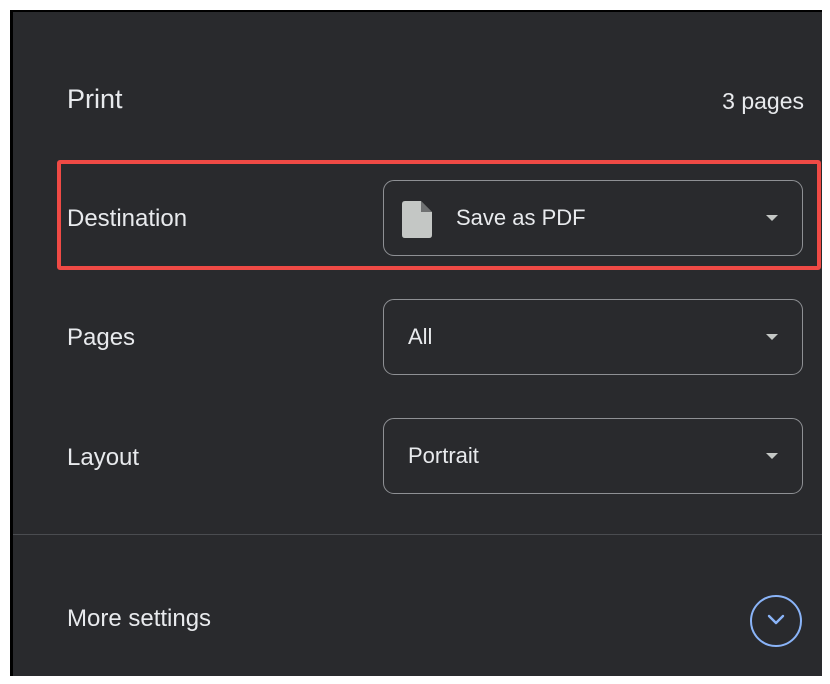 The width and height of the screenshot is (830, 684). What do you see at coordinates (593, 456) in the screenshot?
I see `layout-select: Portrait` at bounding box center [593, 456].